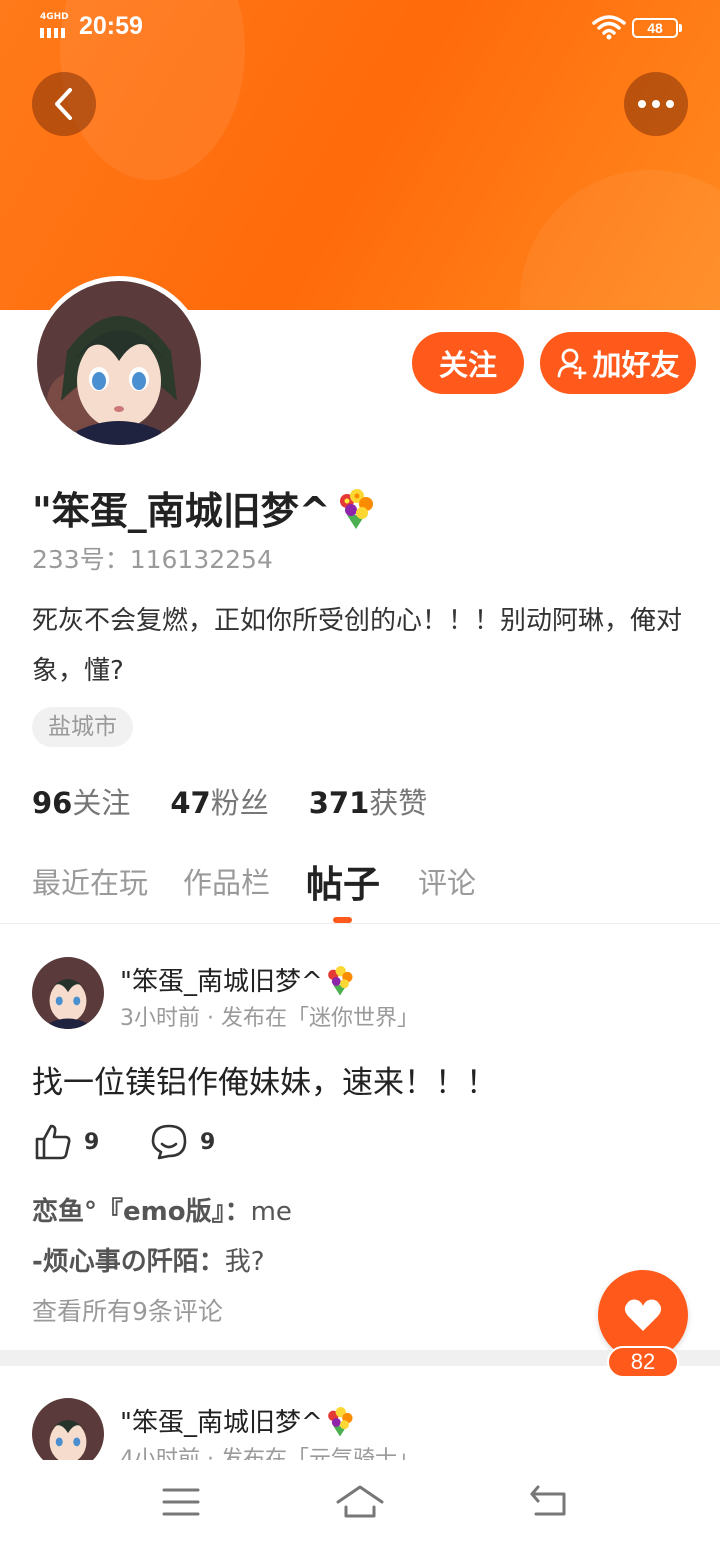 The image size is (720, 1544). What do you see at coordinates (169, 1142) in the screenshot?
I see `comment-bubble-icon` at bounding box center [169, 1142].